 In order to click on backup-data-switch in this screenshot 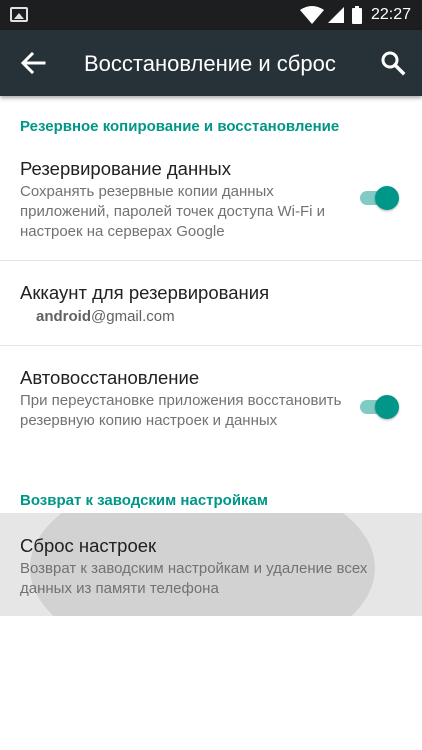, I will do `click(379, 198)`.